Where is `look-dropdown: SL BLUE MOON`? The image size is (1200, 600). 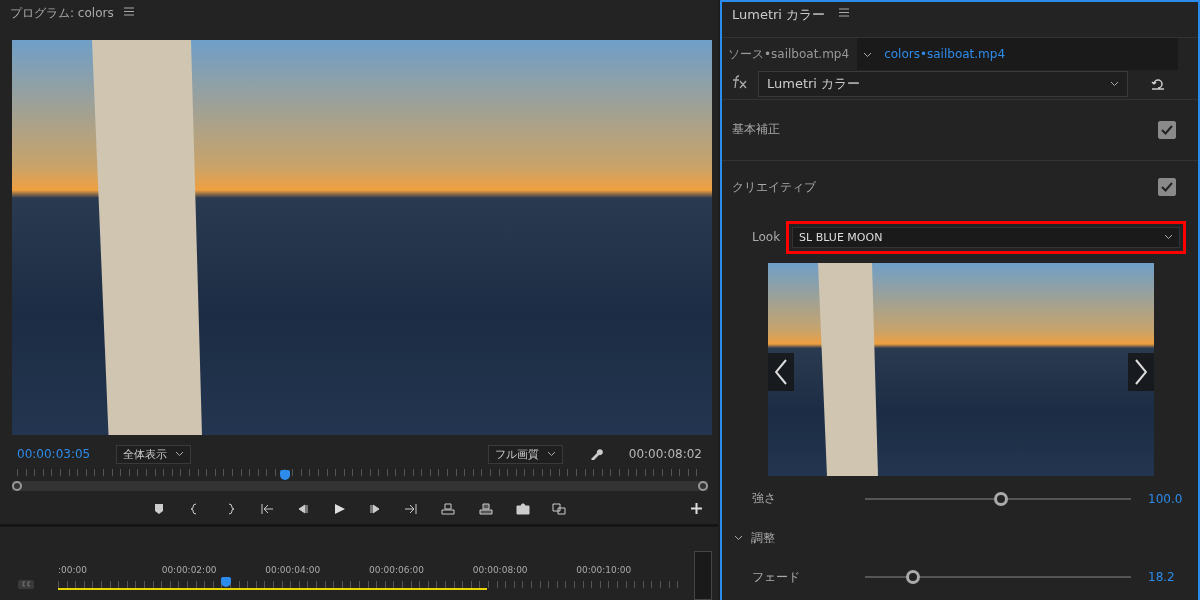 look-dropdown: SL BLUE MOON is located at coordinates (986, 237).